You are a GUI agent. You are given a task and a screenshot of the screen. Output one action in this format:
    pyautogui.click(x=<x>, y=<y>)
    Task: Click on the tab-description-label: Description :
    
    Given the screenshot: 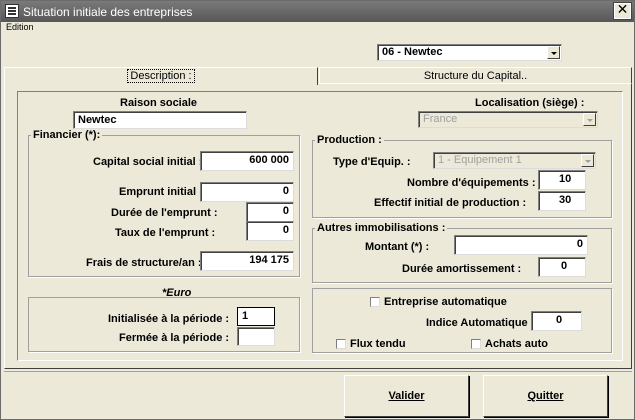 What is the action you would take?
    pyautogui.click(x=161, y=76)
    